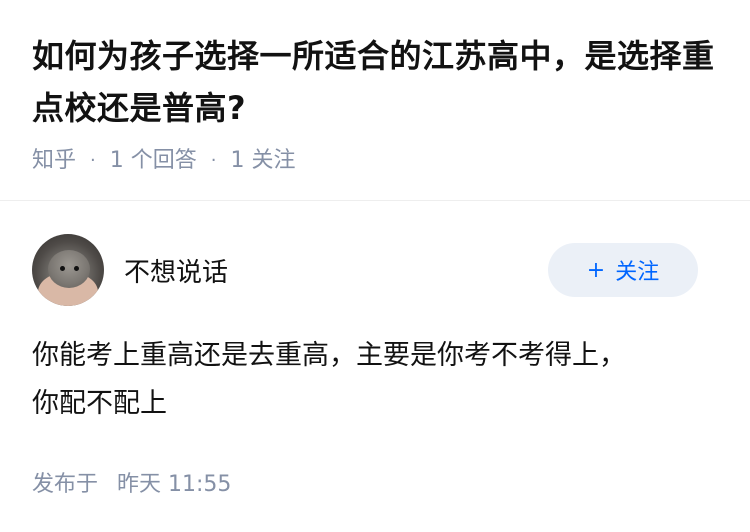 The height and width of the screenshot is (532, 750). I want to click on answer-count: 1 个回答, so click(153, 161).